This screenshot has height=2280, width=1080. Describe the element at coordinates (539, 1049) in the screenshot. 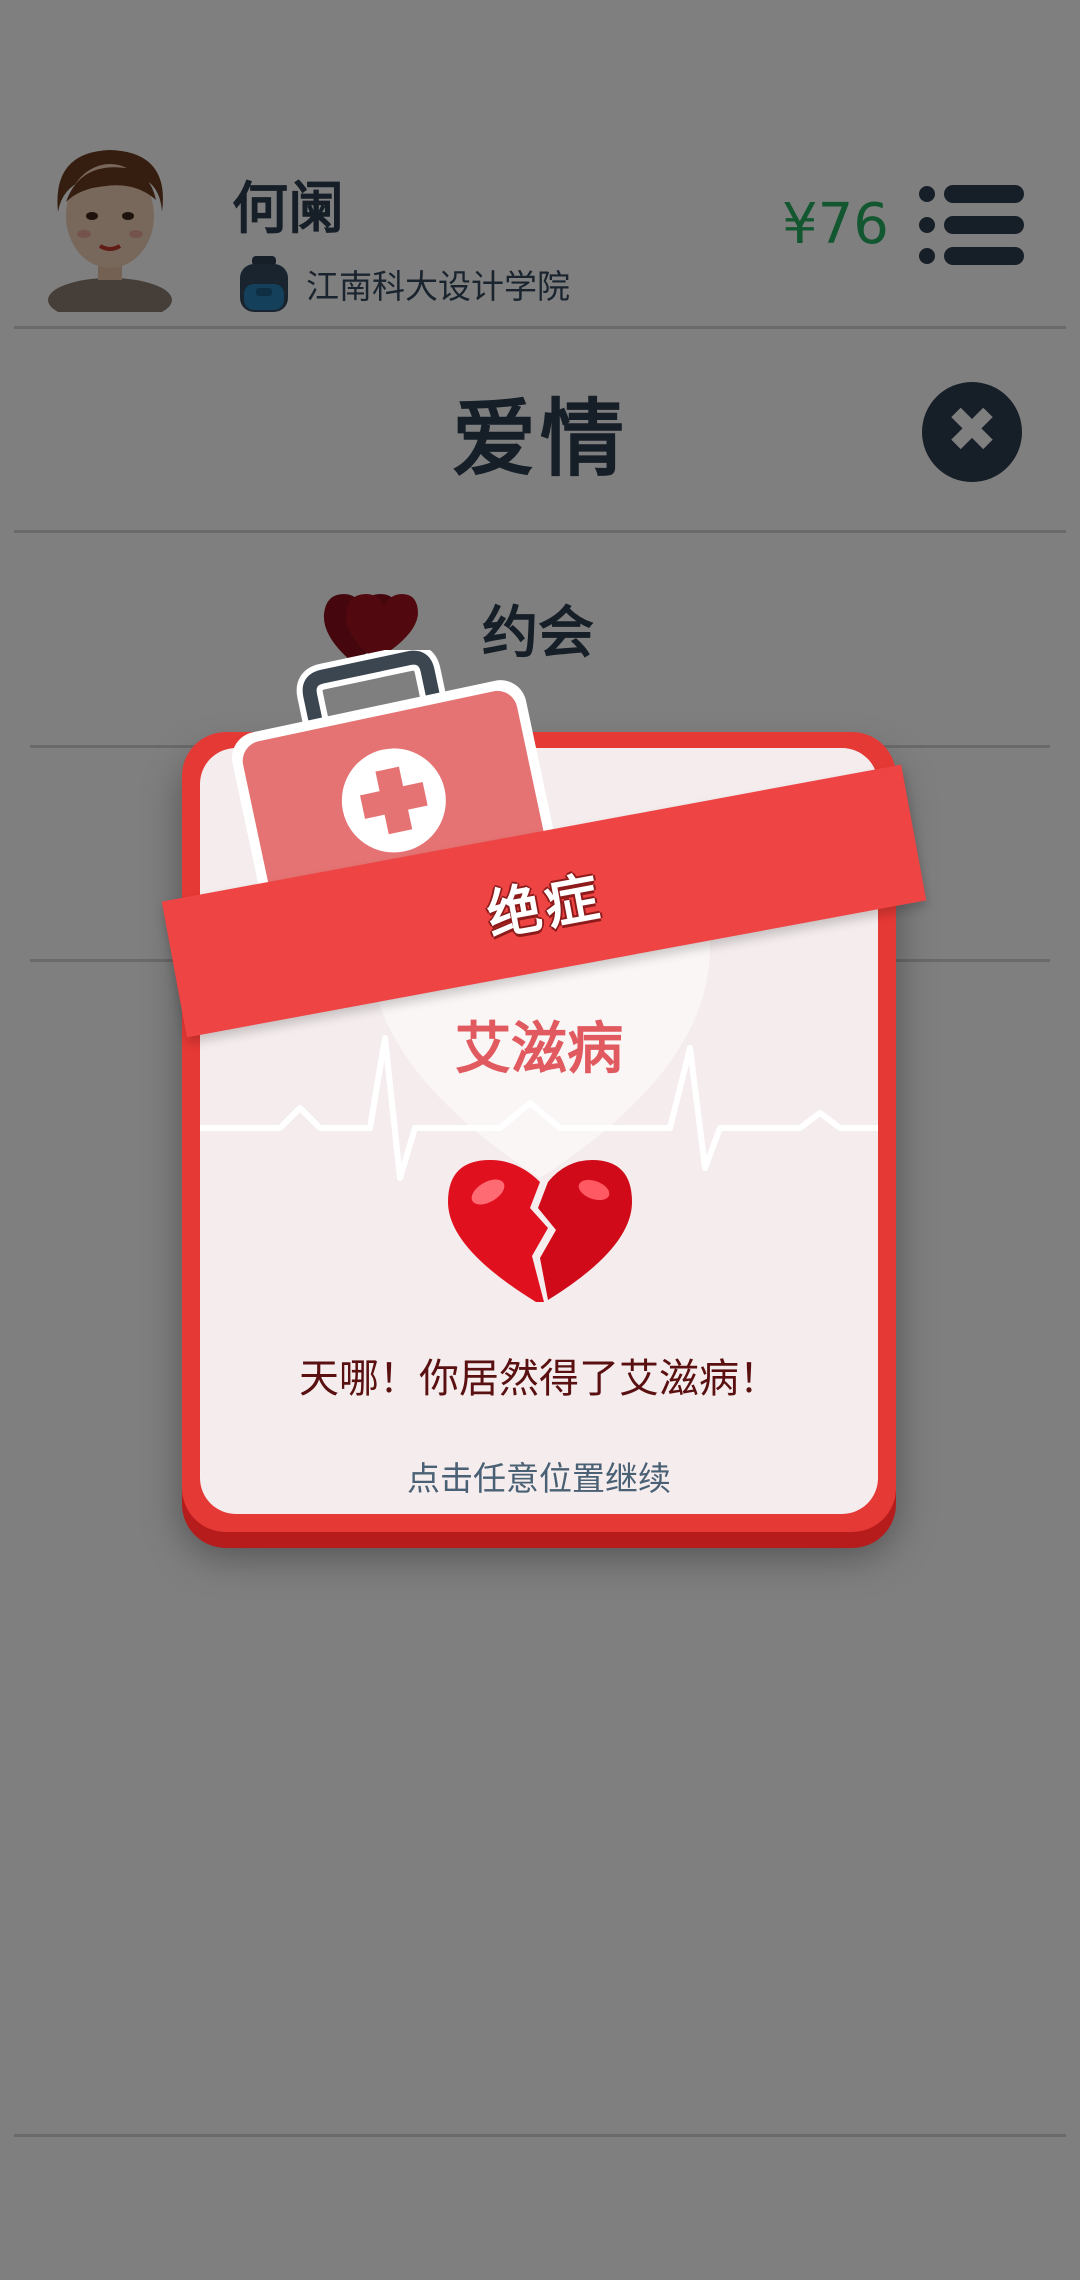

I see `disease-name: 艾滋病` at that location.